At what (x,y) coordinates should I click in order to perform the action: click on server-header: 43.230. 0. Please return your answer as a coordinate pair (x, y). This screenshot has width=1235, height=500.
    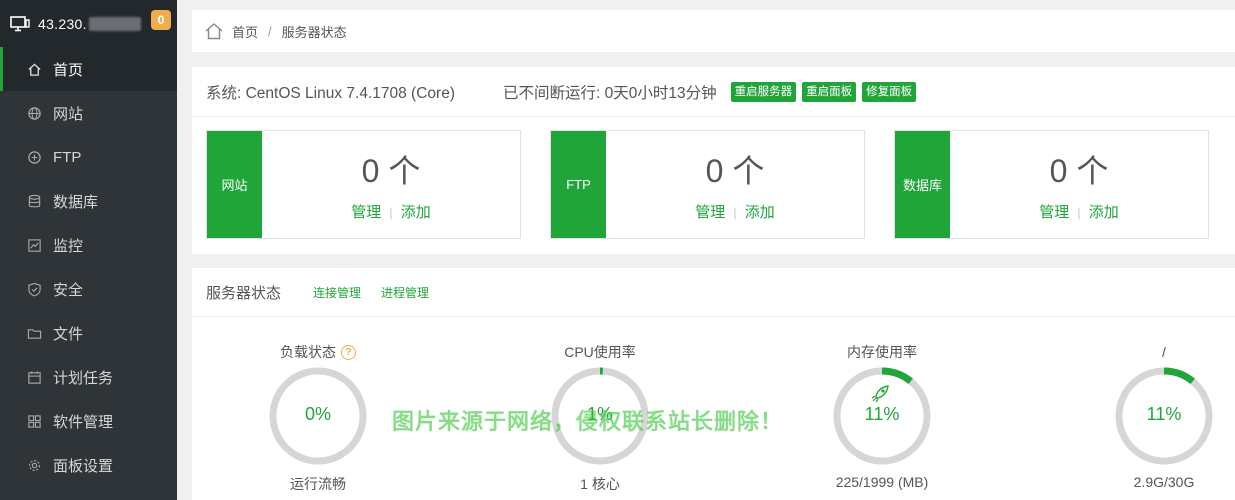
    Looking at the image, I should click on (88, 23).